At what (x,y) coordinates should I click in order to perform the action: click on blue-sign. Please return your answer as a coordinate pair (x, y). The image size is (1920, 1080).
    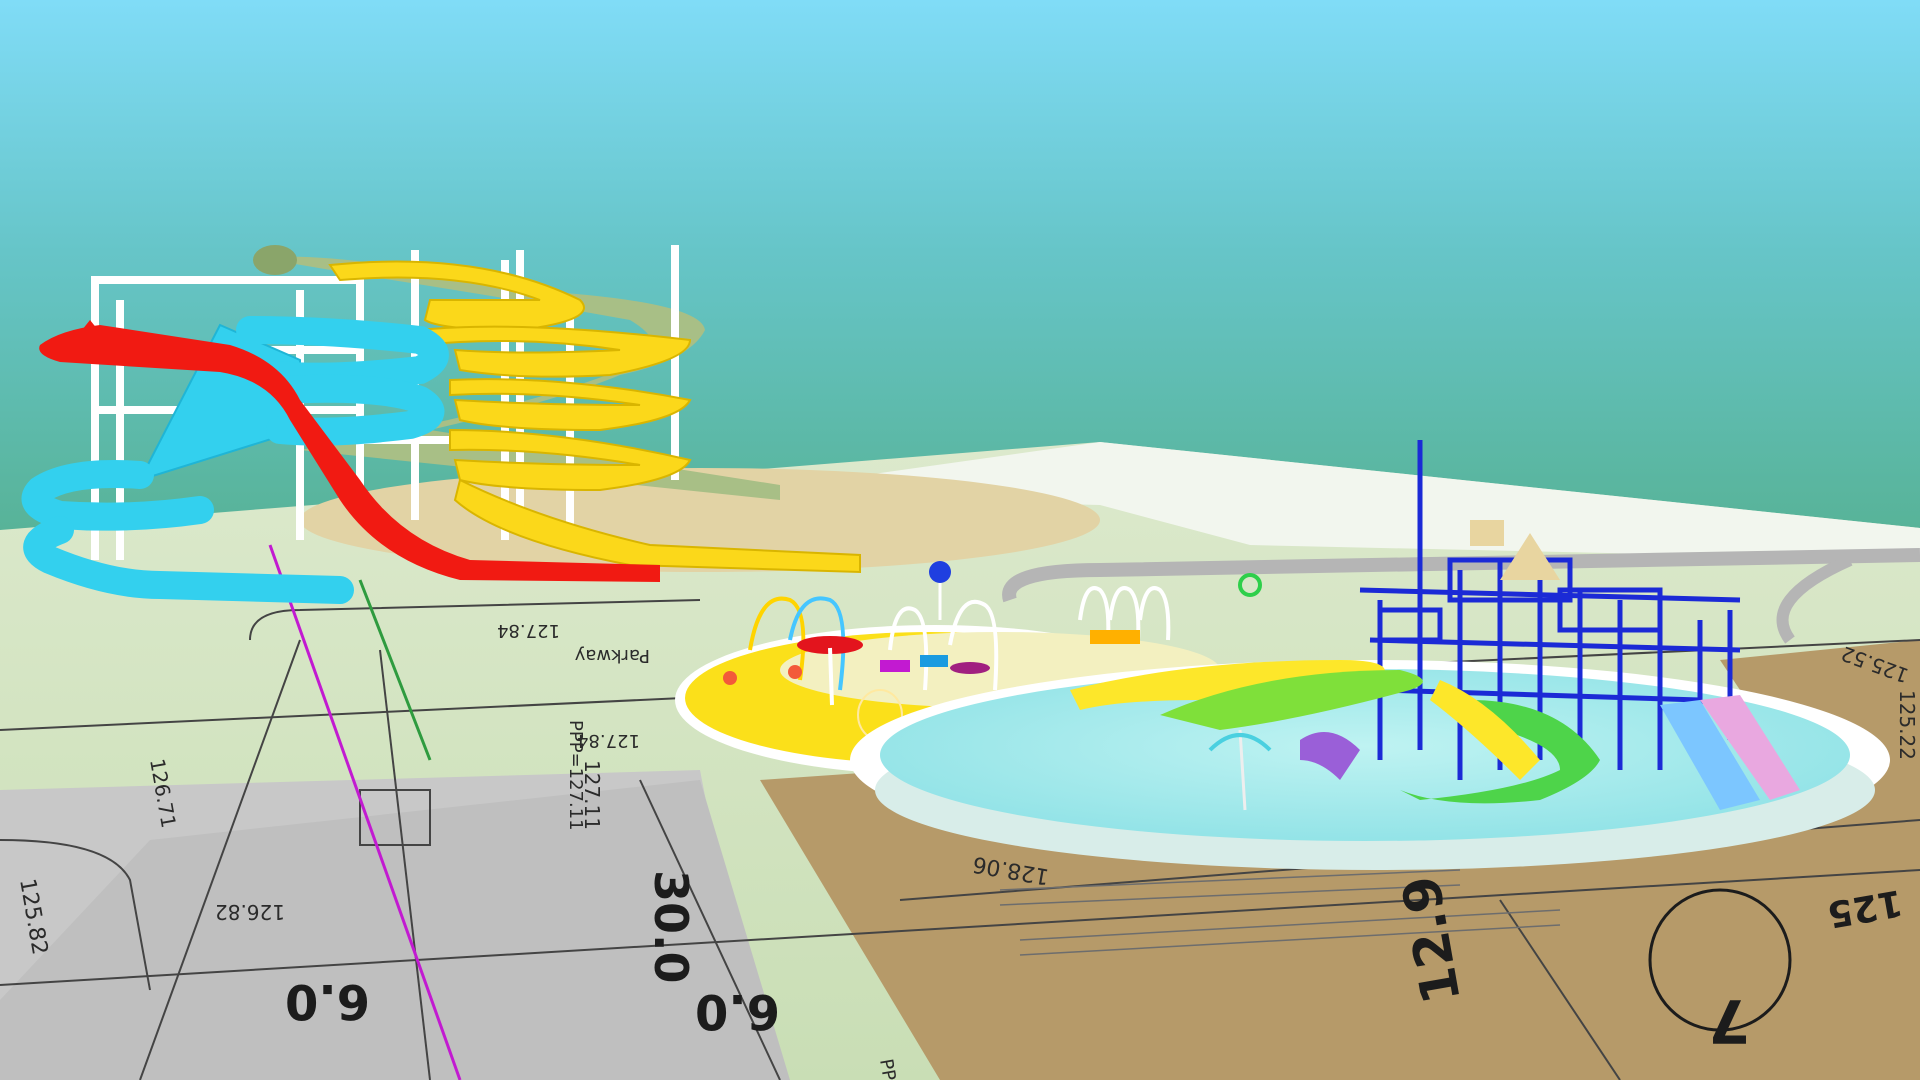
    Looking at the image, I should click on (940, 572).